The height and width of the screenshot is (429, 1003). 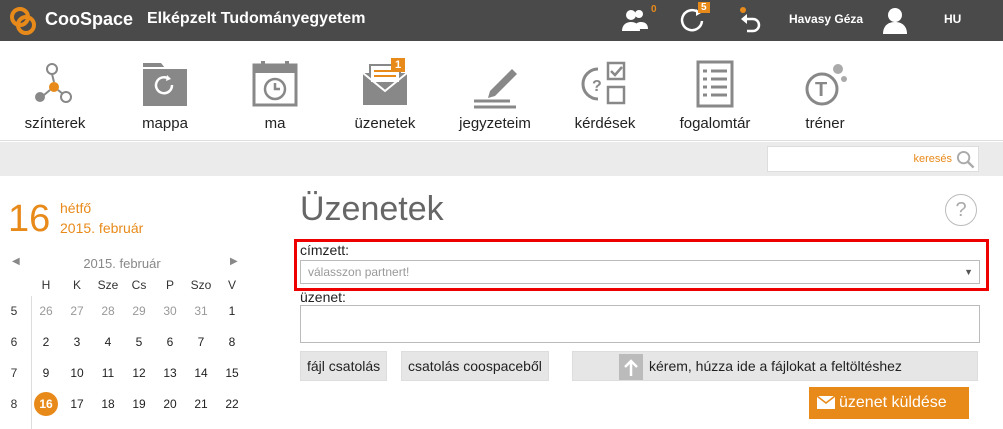 What do you see at coordinates (108, 373) in the screenshot?
I see `calendar-day: 11` at bounding box center [108, 373].